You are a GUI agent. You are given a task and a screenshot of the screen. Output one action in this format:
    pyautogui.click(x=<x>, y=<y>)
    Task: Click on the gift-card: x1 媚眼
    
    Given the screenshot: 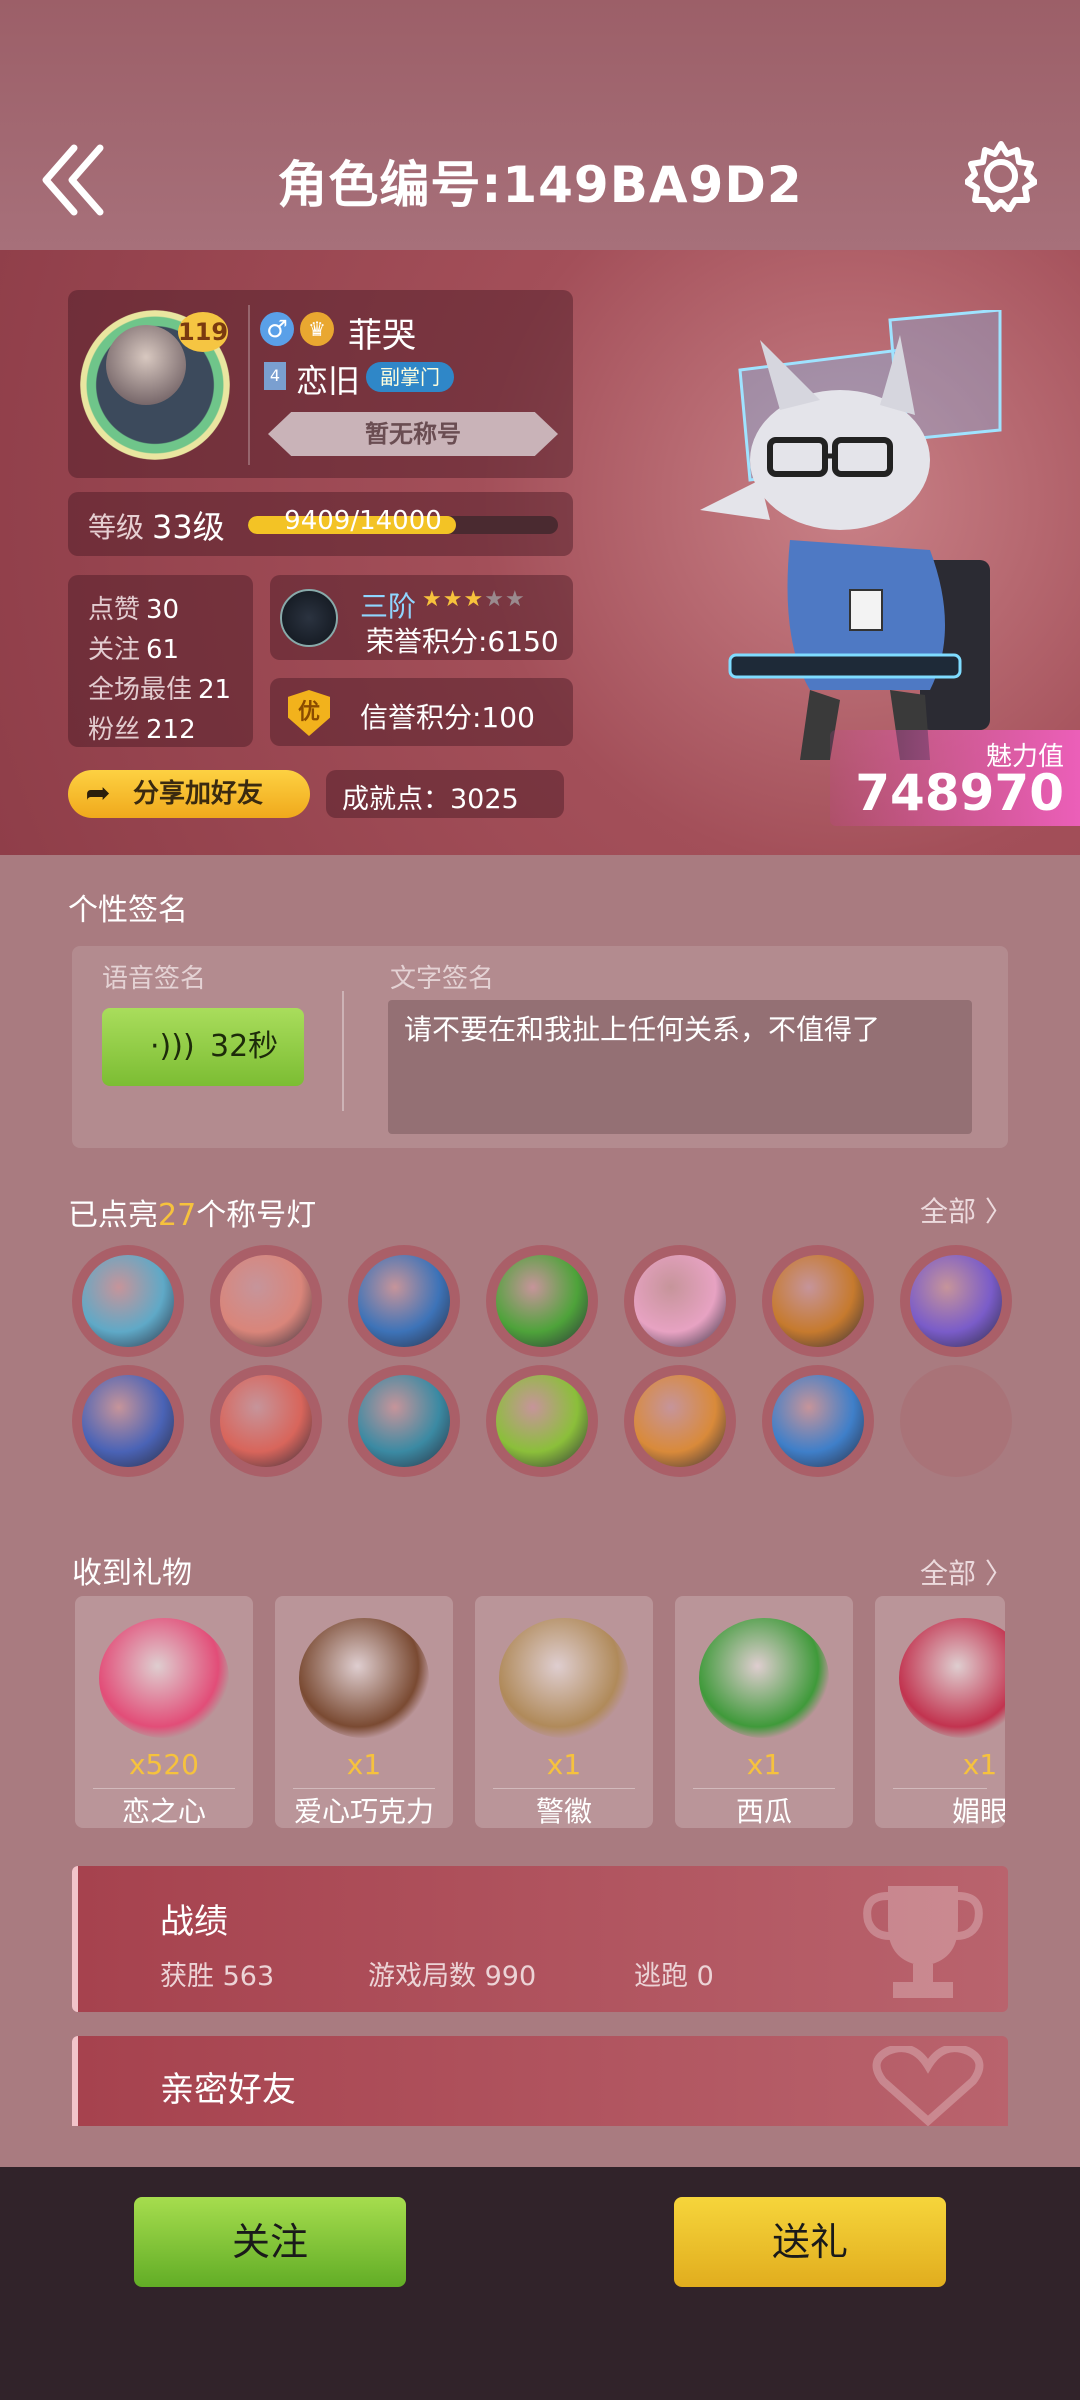 What is the action you would take?
    pyautogui.click(x=940, y=1712)
    